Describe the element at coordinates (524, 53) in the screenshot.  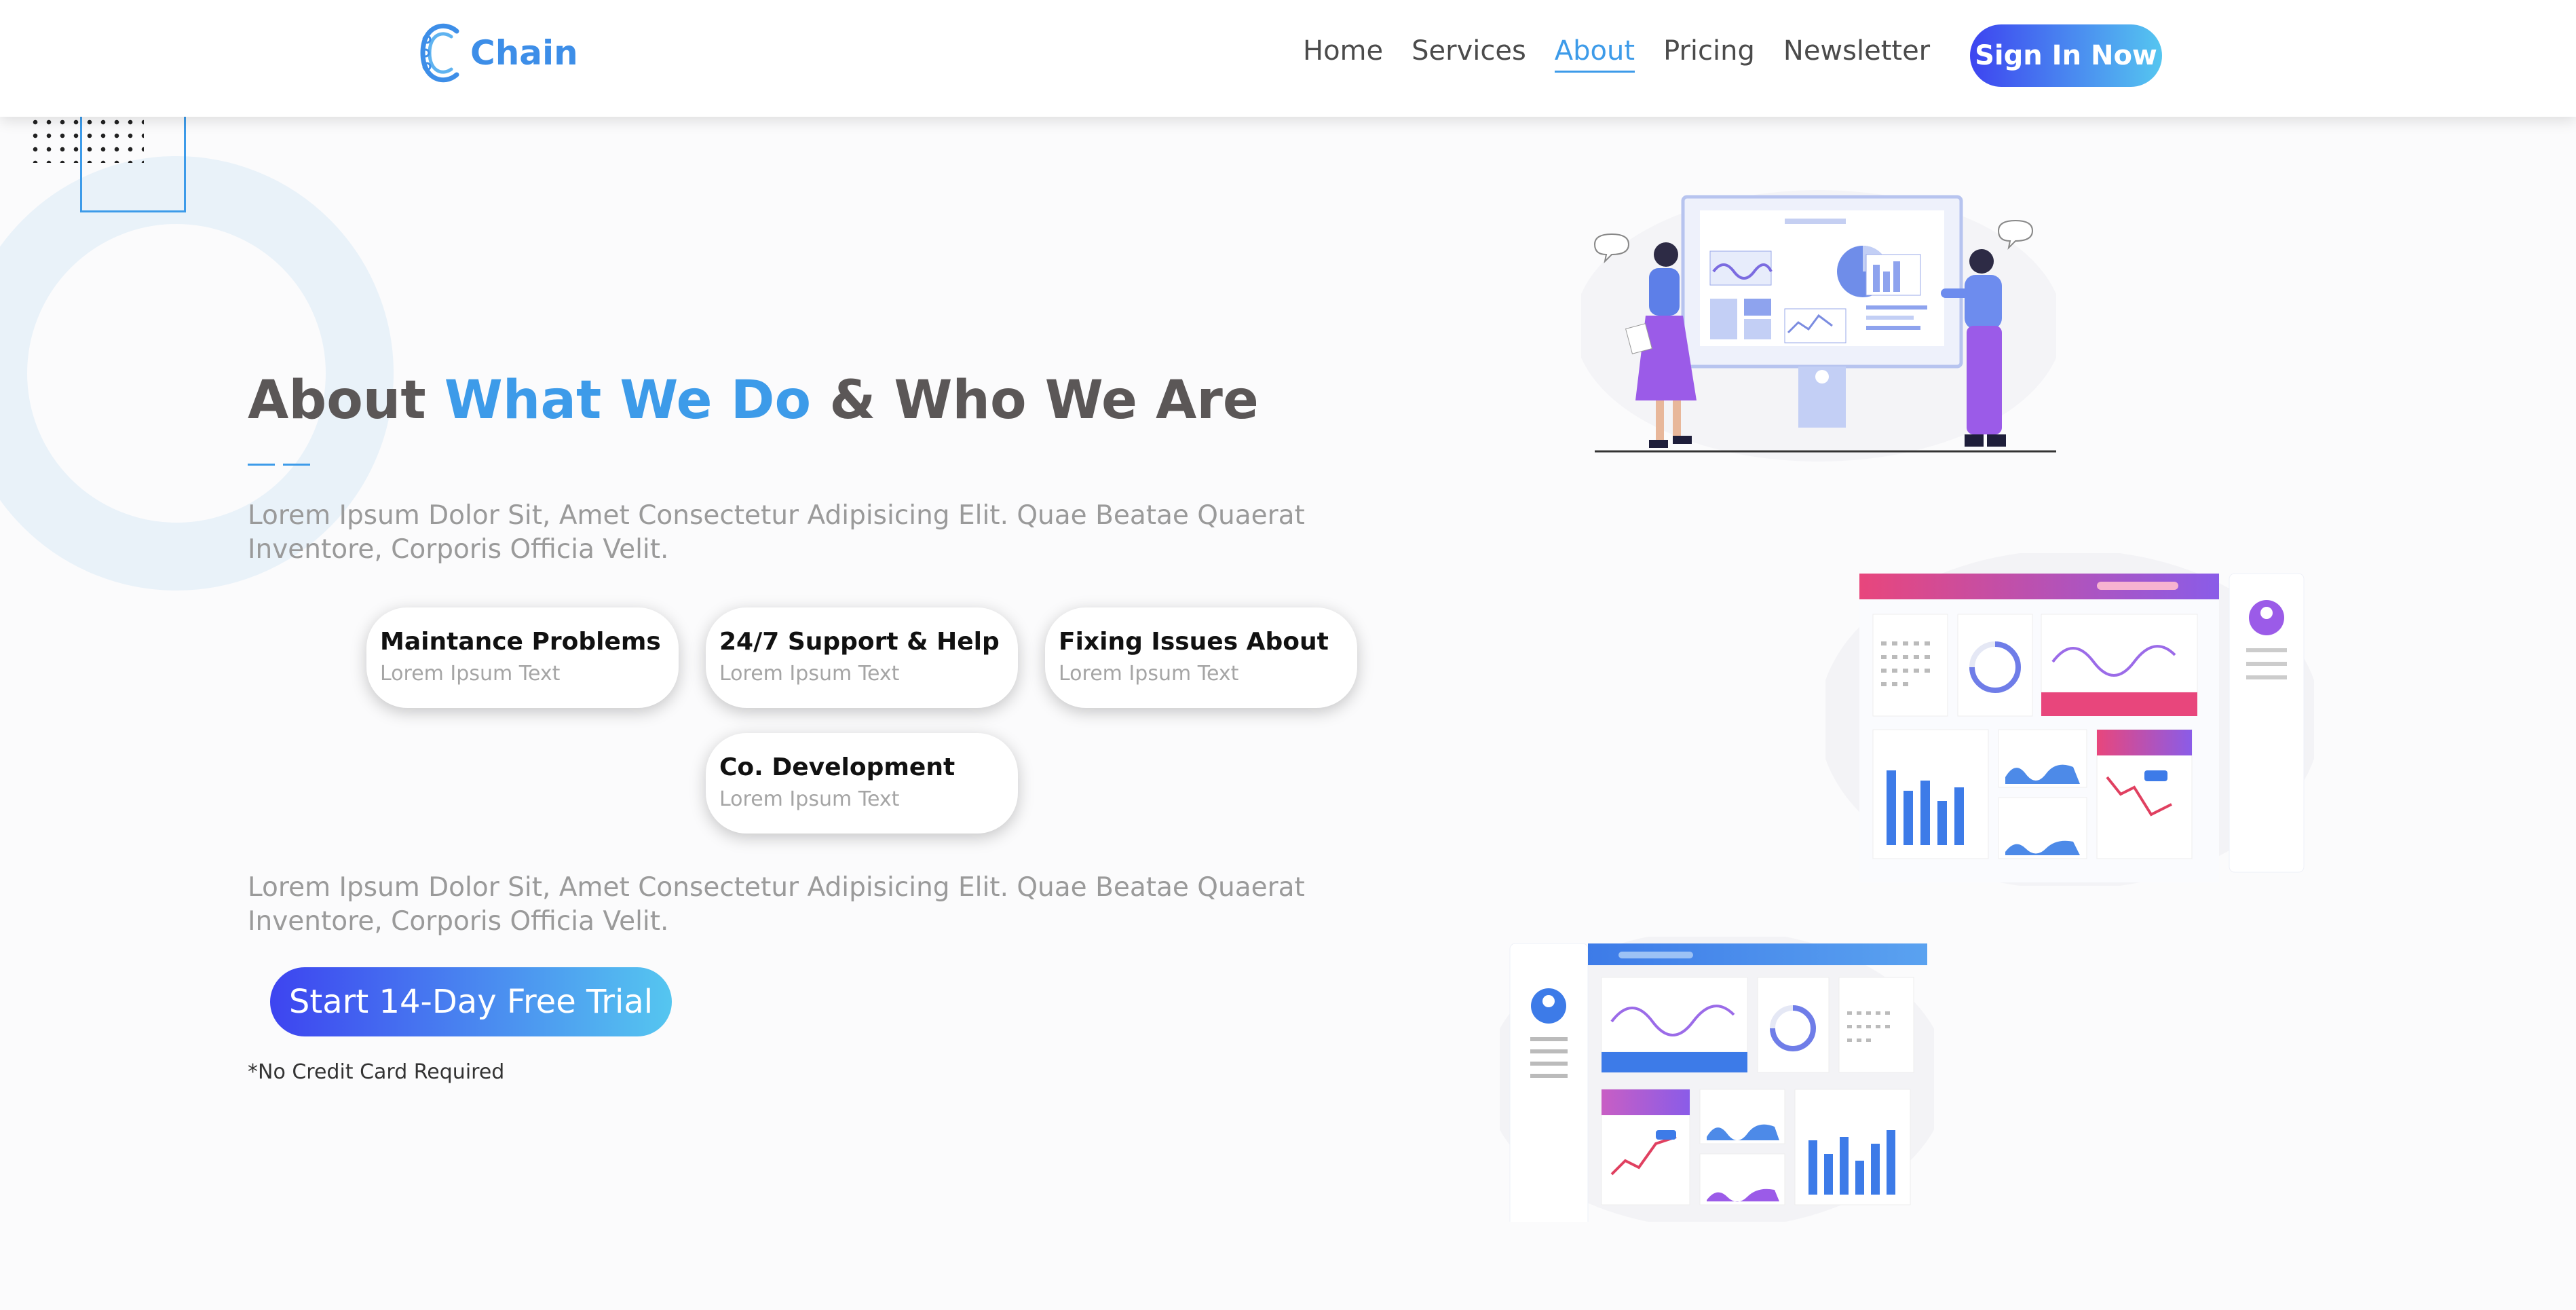
I see `brand-name: Chain` at that location.